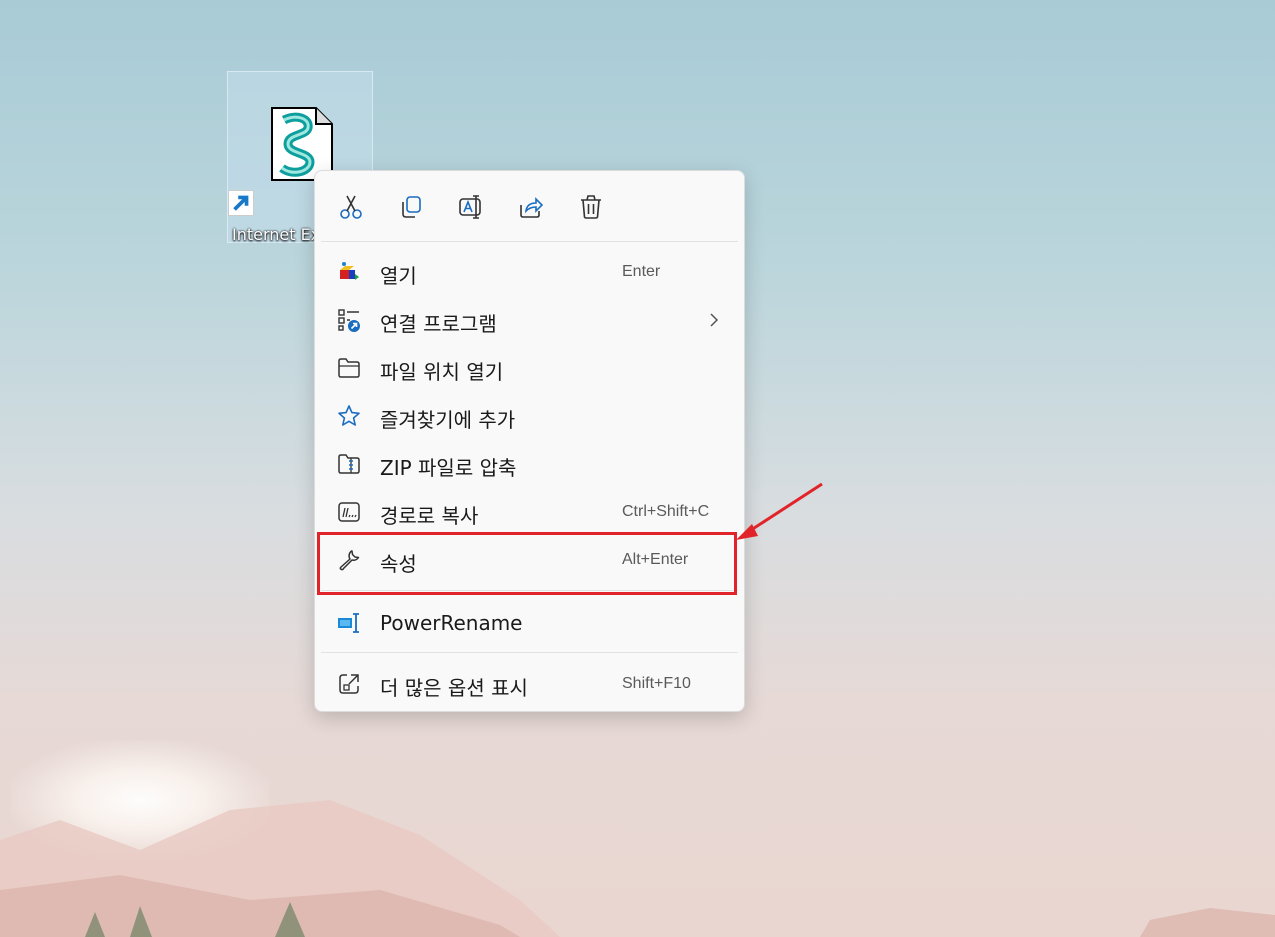 Image resolution: width=1275 pixels, height=937 pixels. What do you see at coordinates (529, 416) in the screenshot?
I see `menu-item-add-to-favorites: 즐겨찾기에 추가` at bounding box center [529, 416].